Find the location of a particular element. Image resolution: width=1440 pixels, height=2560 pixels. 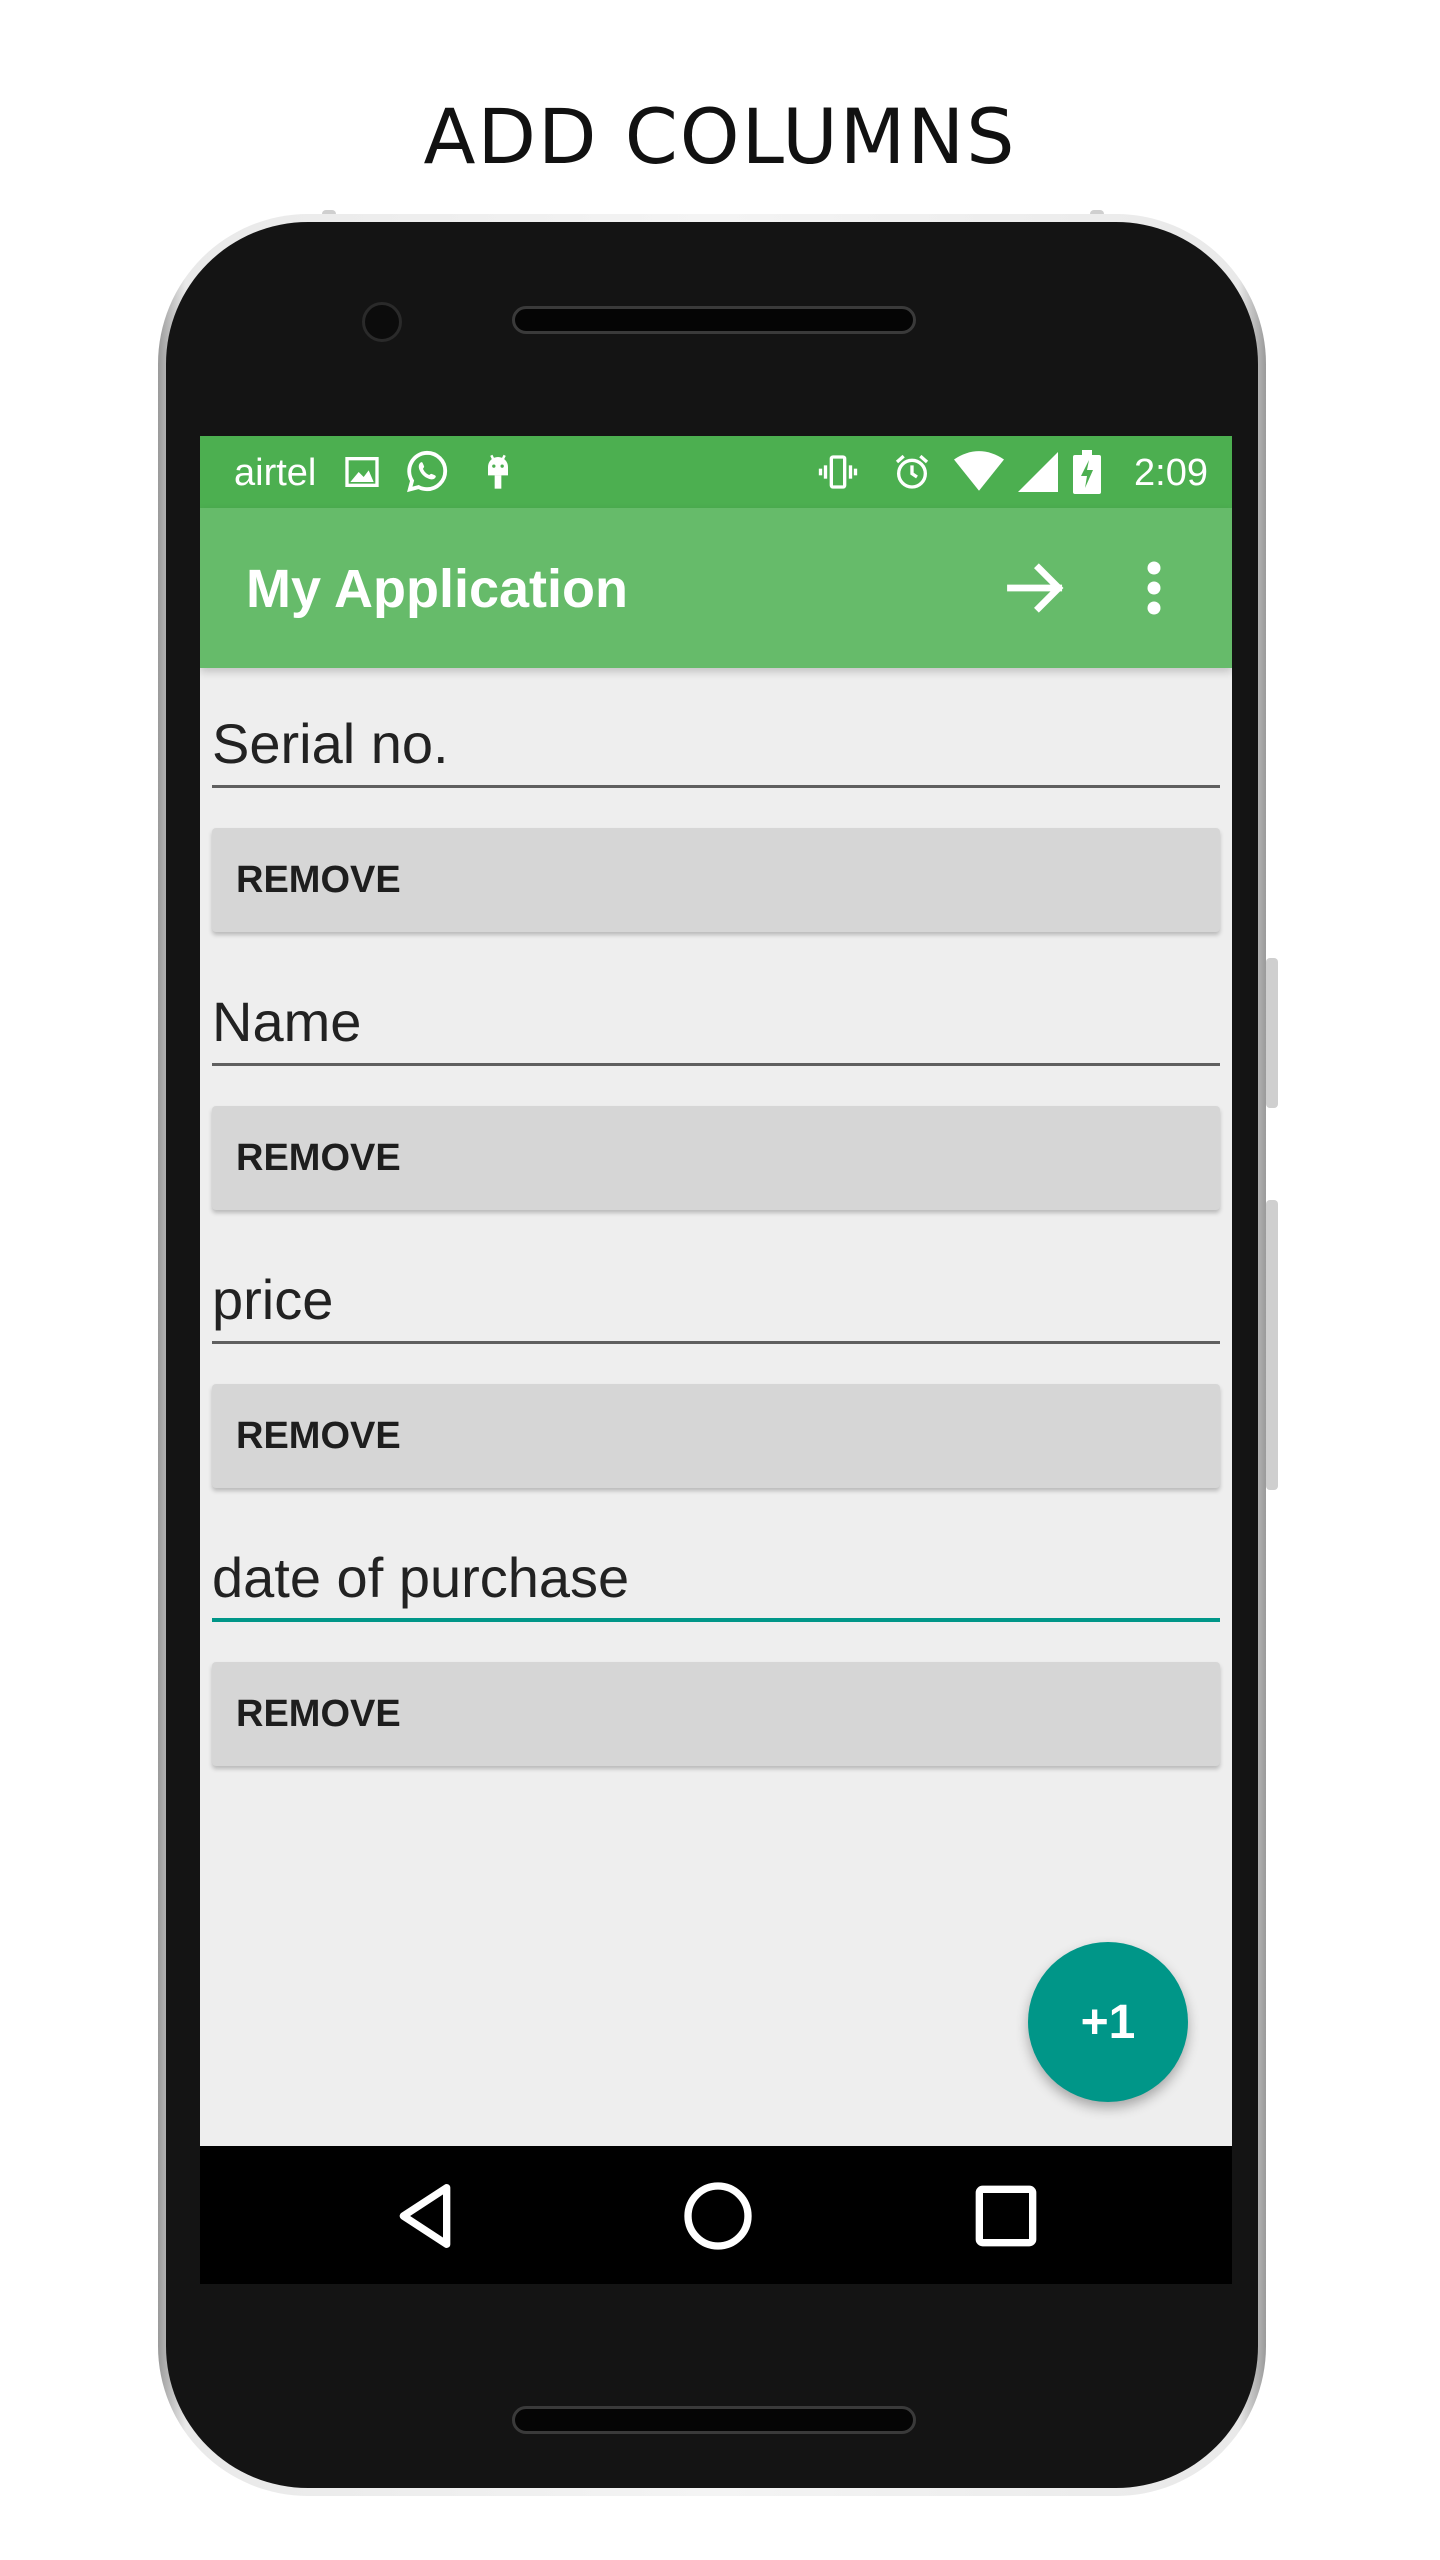

carrier-name: airtel is located at coordinates (275, 473).